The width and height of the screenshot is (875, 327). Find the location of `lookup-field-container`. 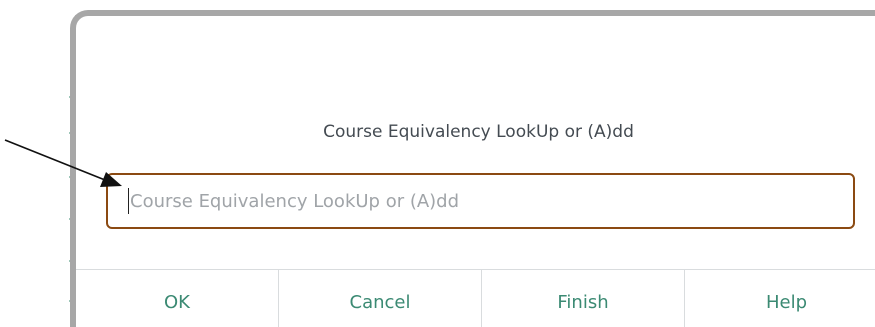

lookup-field-container is located at coordinates (480, 201).